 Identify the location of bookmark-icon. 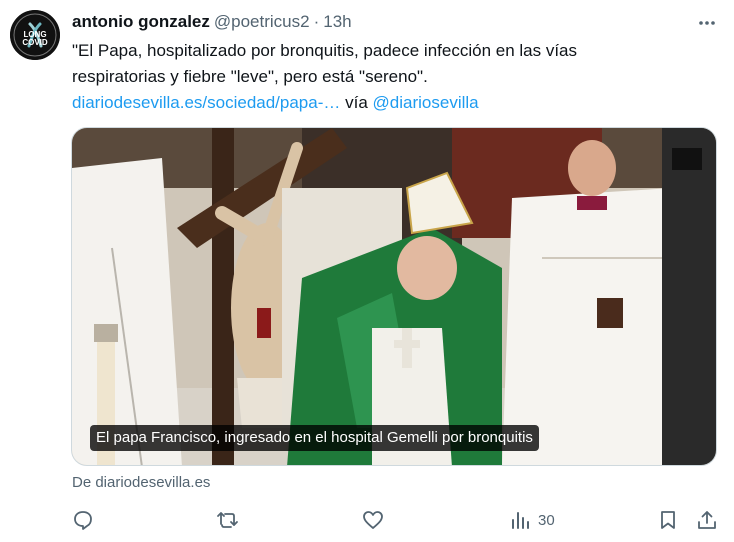
(668, 520).